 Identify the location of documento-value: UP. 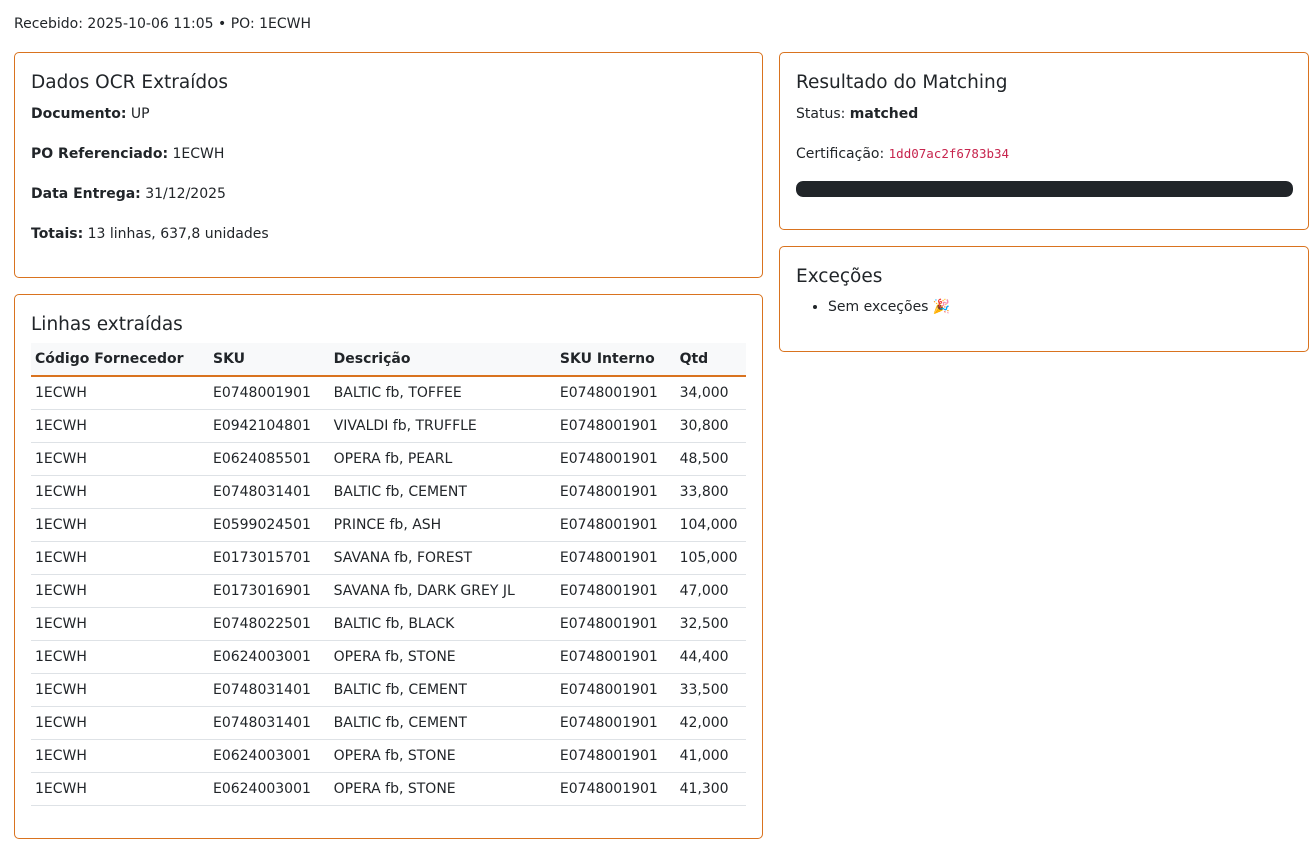
(140, 114).